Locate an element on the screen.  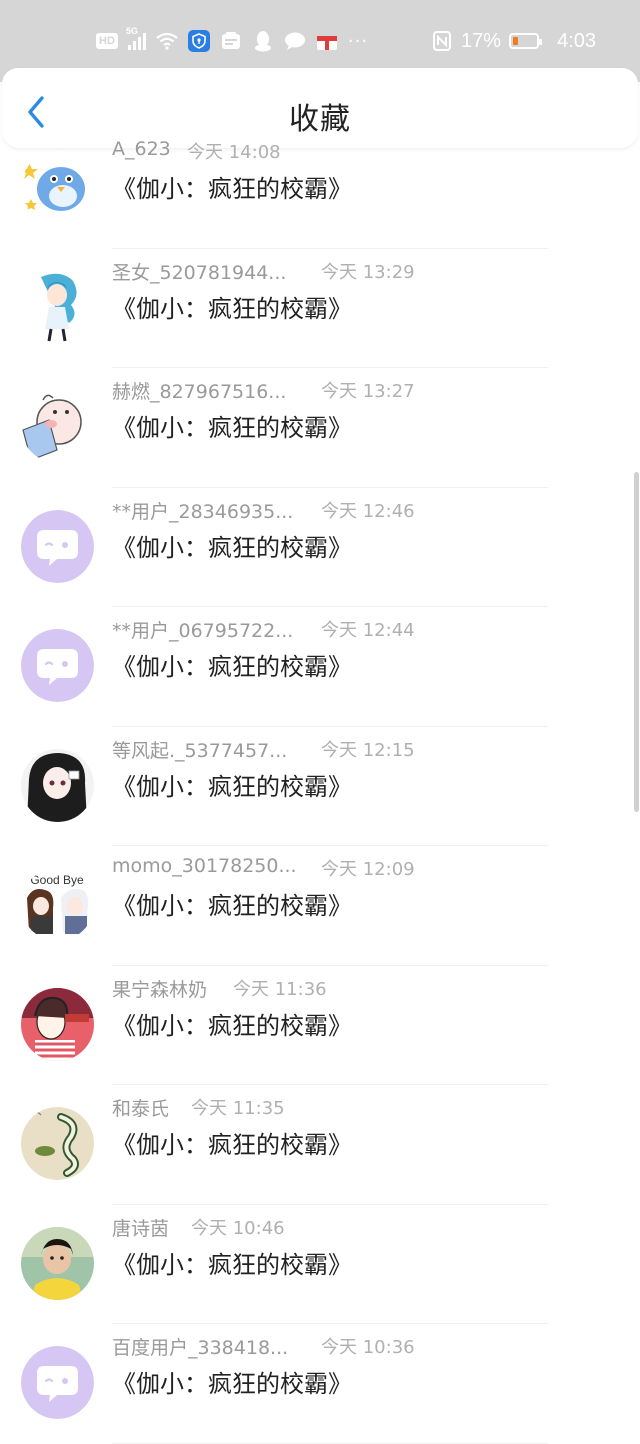
battery-percent: 17% is located at coordinates (481, 40).